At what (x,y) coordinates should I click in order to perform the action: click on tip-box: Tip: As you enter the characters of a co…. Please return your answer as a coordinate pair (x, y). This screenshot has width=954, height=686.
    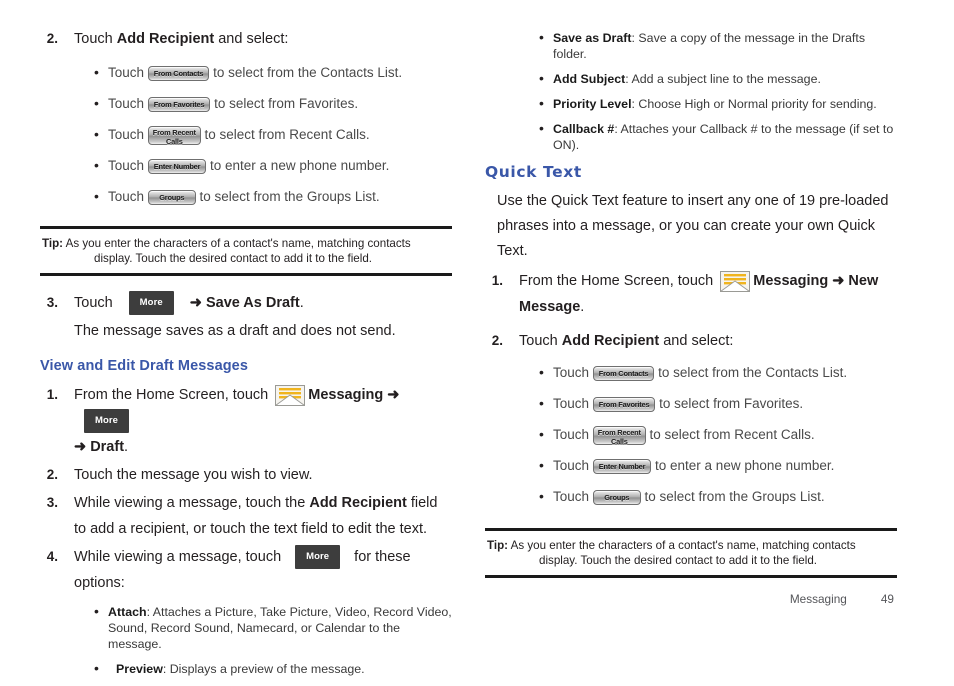
    Looking at the image, I should click on (691, 553).